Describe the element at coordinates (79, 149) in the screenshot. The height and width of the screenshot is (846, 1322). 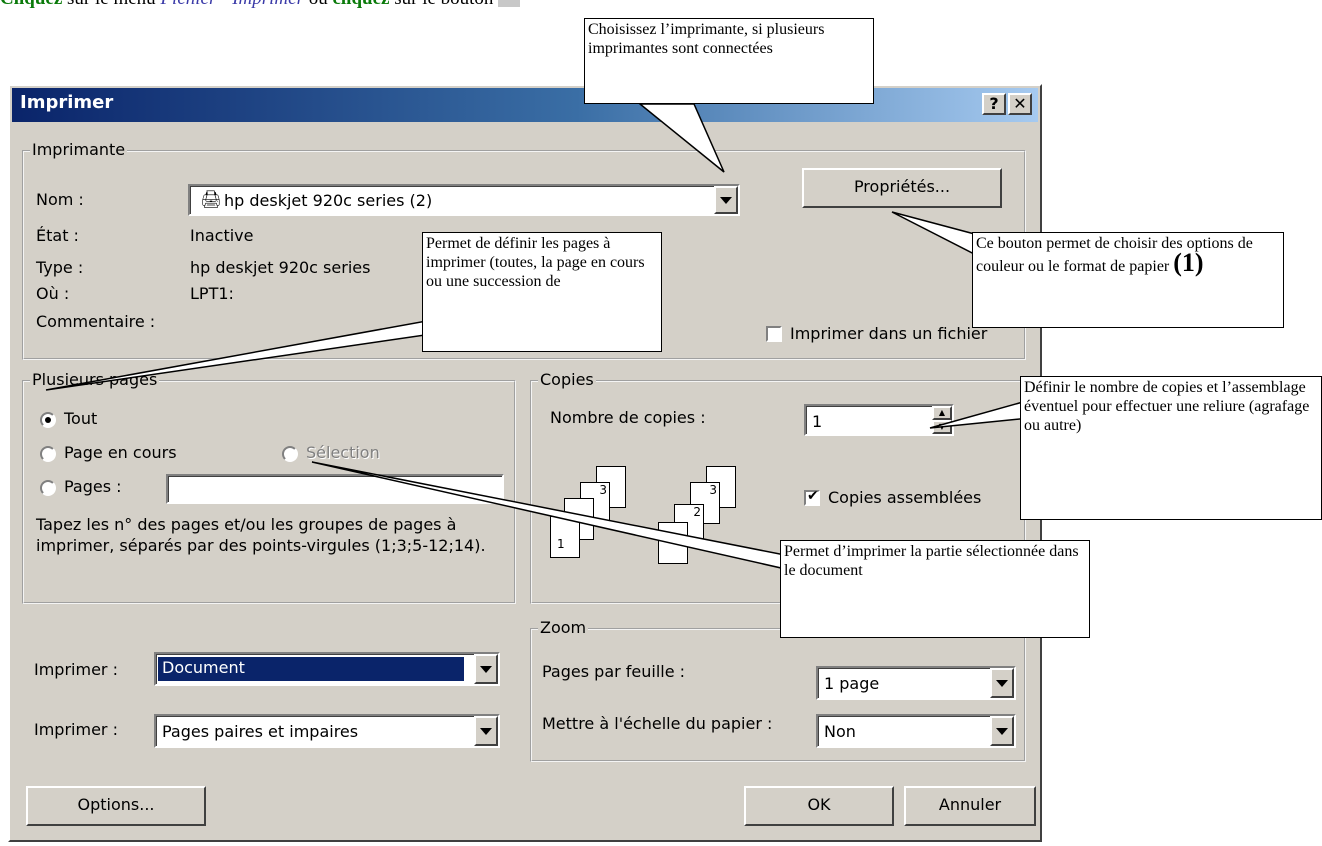
I see `printer-group-label: Imprimante` at that location.